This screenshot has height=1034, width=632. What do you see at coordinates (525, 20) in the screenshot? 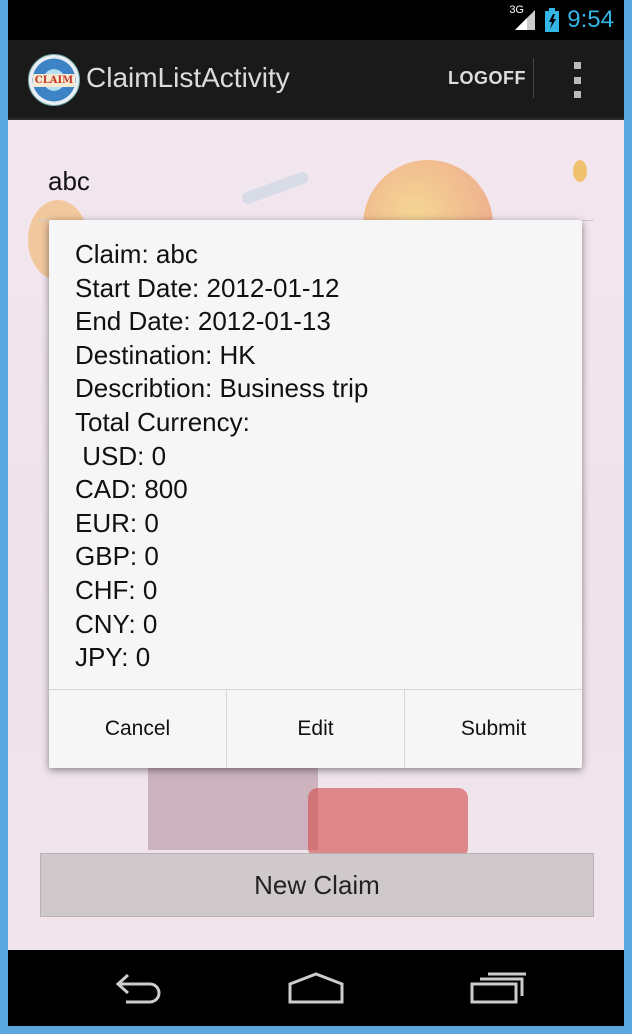
I see `signal-icon` at bounding box center [525, 20].